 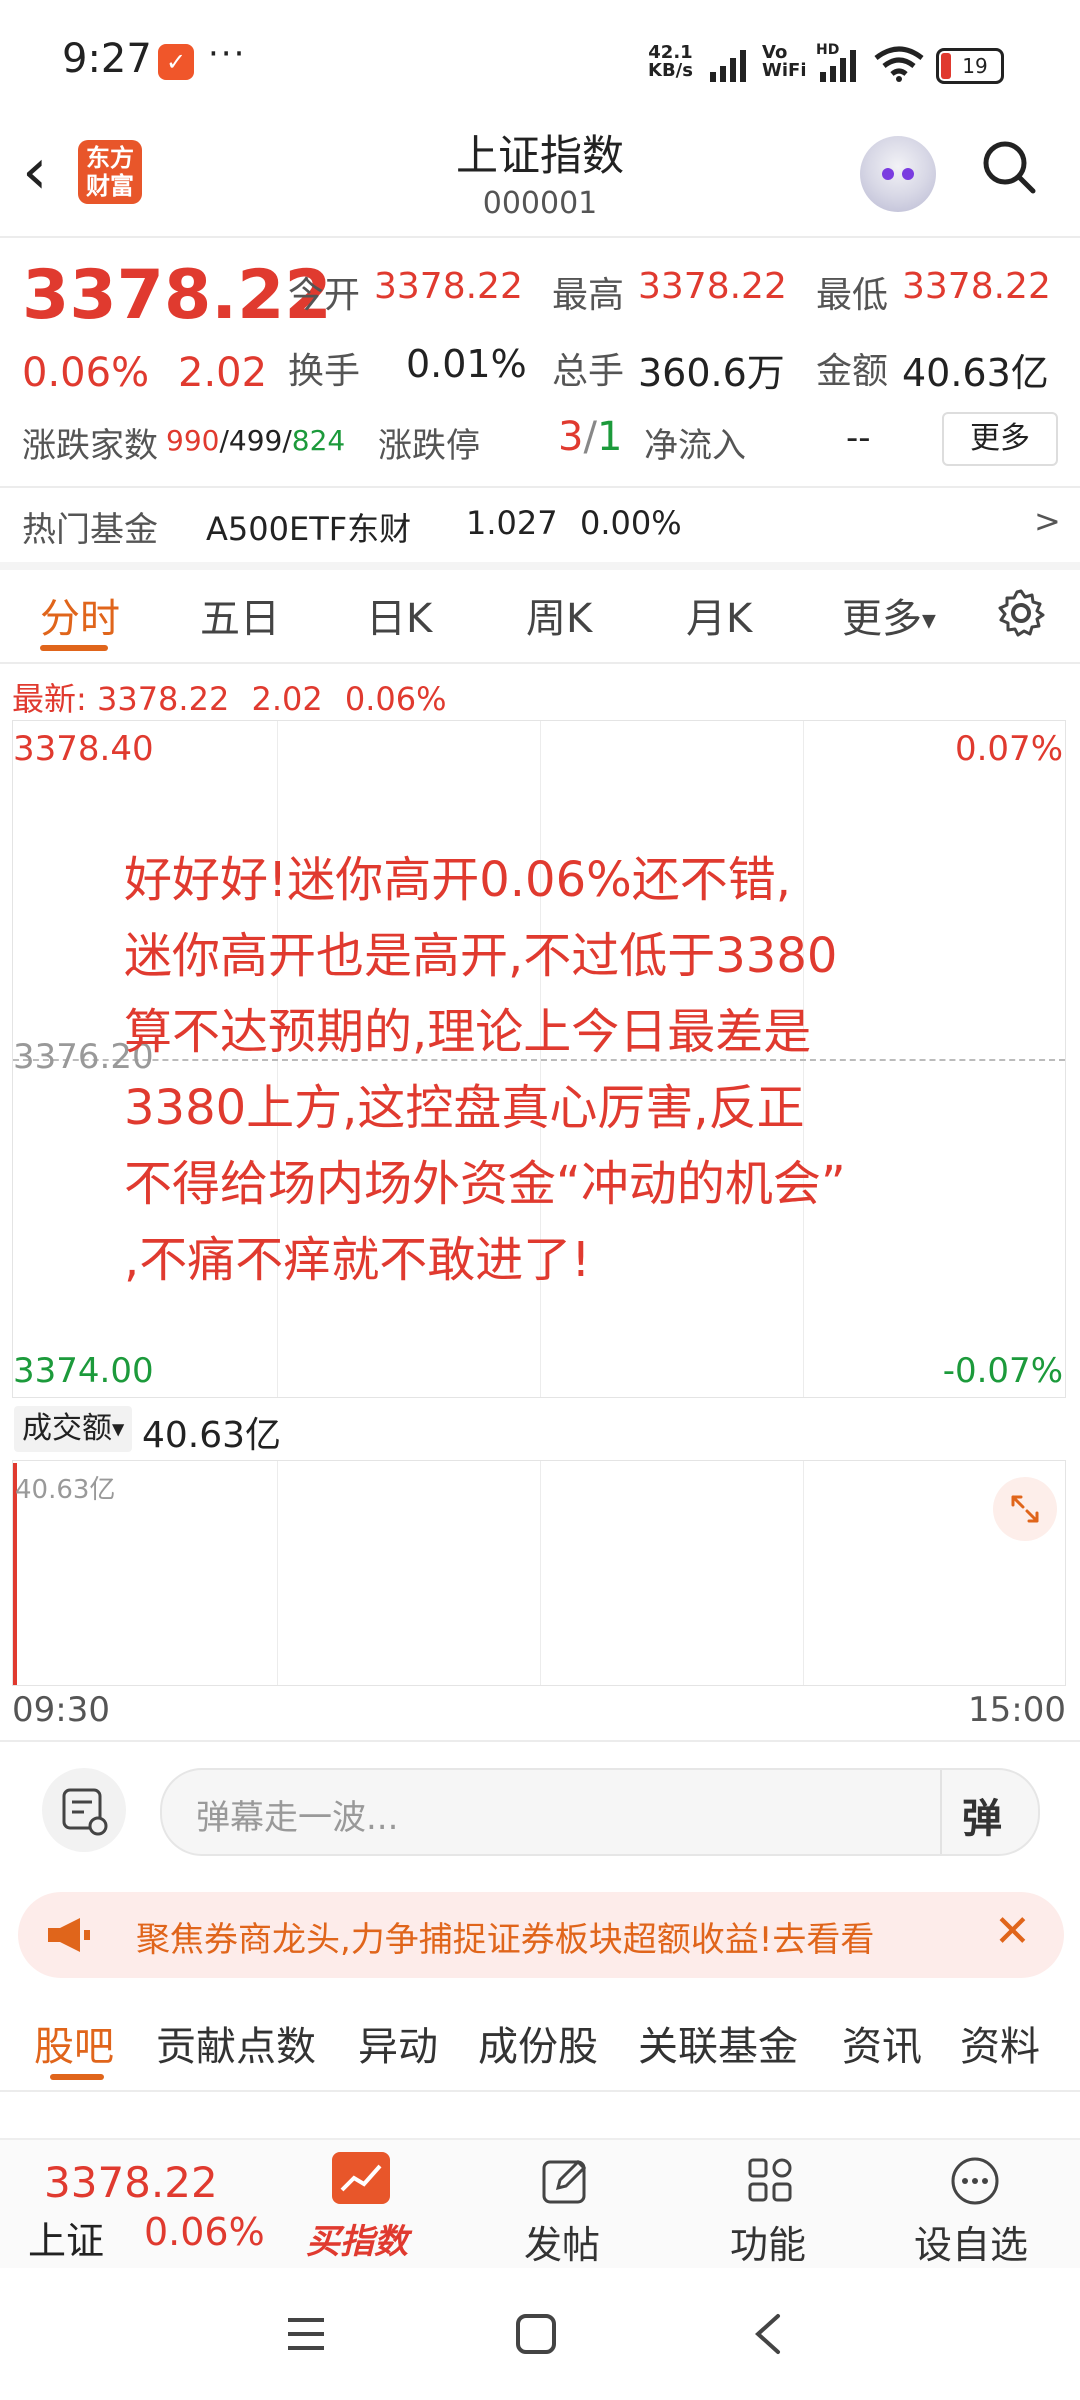 What do you see at coordinates (975, 2181) in the screenshot?
I see `more-circle-icon` at bounding box center [975, 2181].